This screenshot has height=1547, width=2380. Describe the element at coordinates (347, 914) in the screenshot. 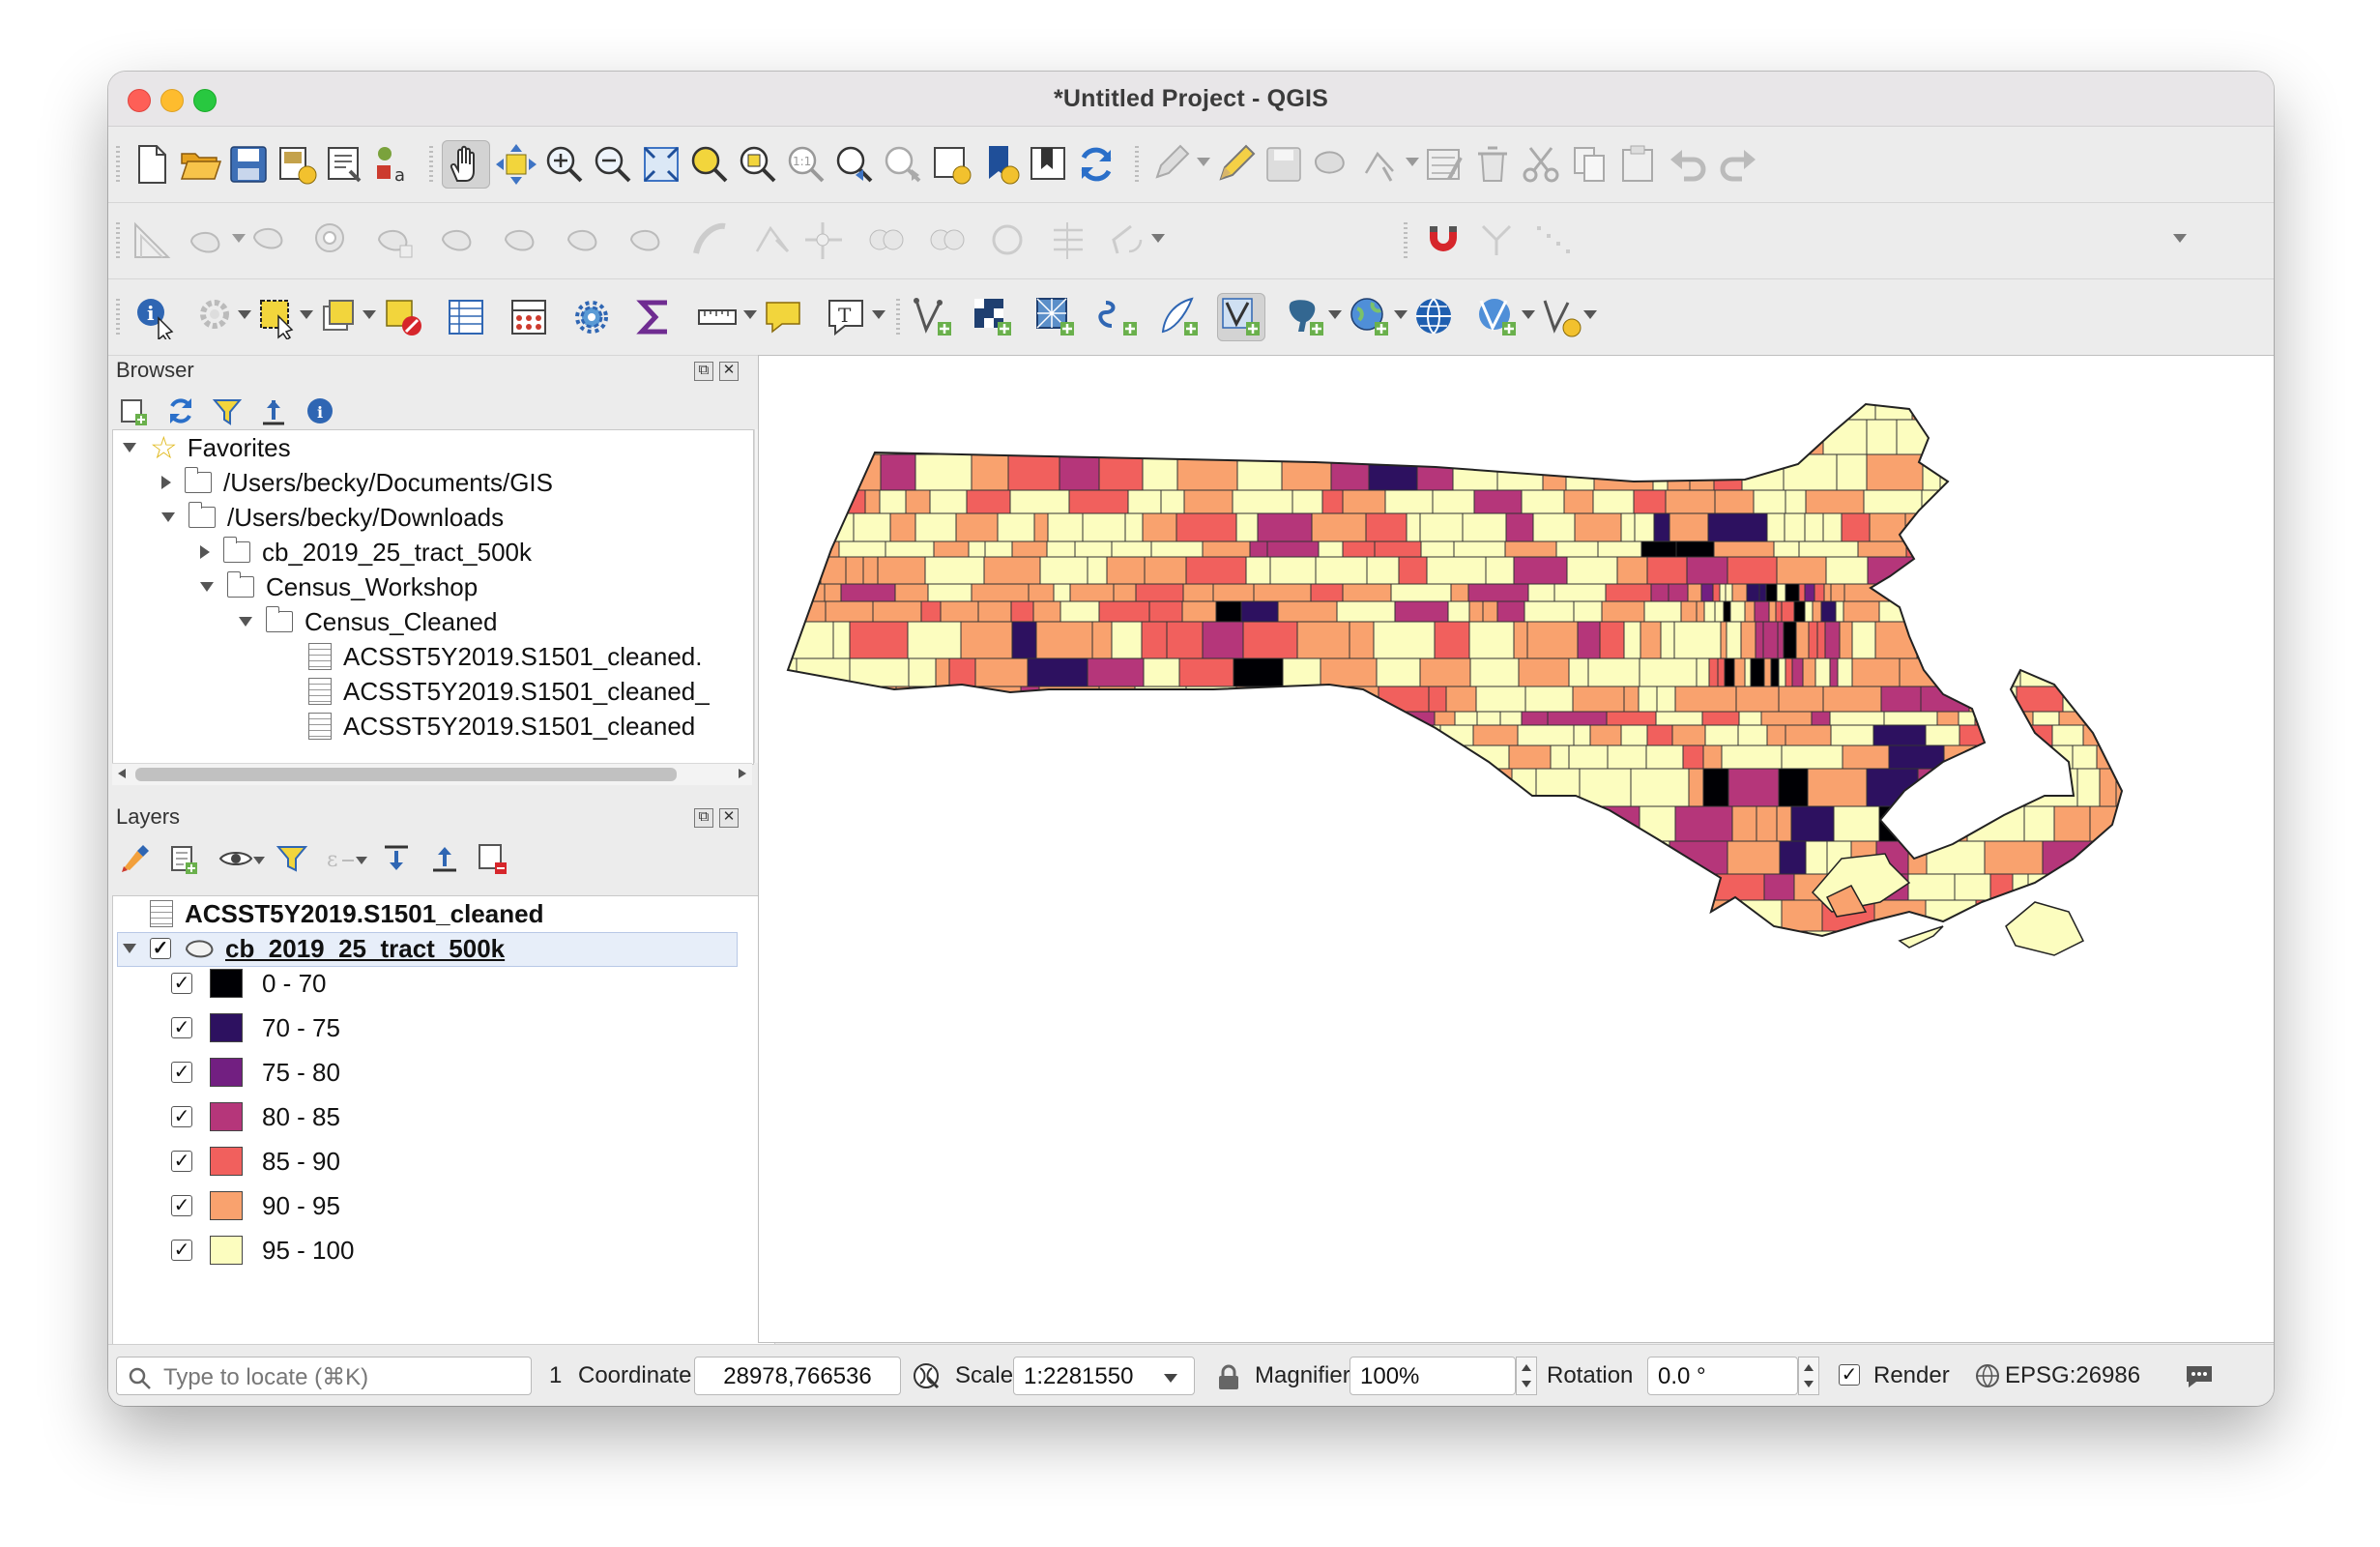

I see `layer-item-table: ACSST5Y2019.S1501_cleaned` at that location.